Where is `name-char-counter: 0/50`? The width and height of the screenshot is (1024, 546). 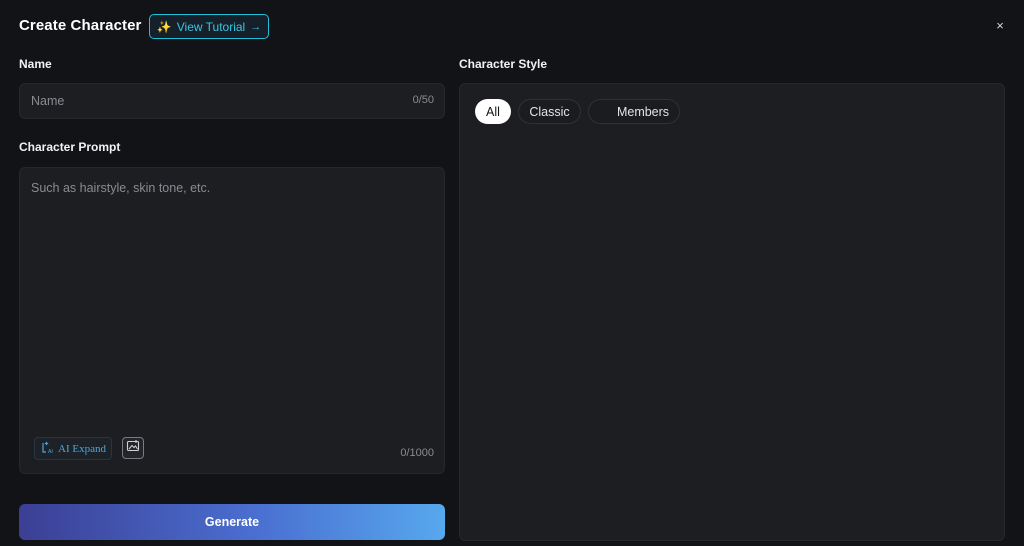
name-char-counter: 0/50 is located at coordinates (423, 100).